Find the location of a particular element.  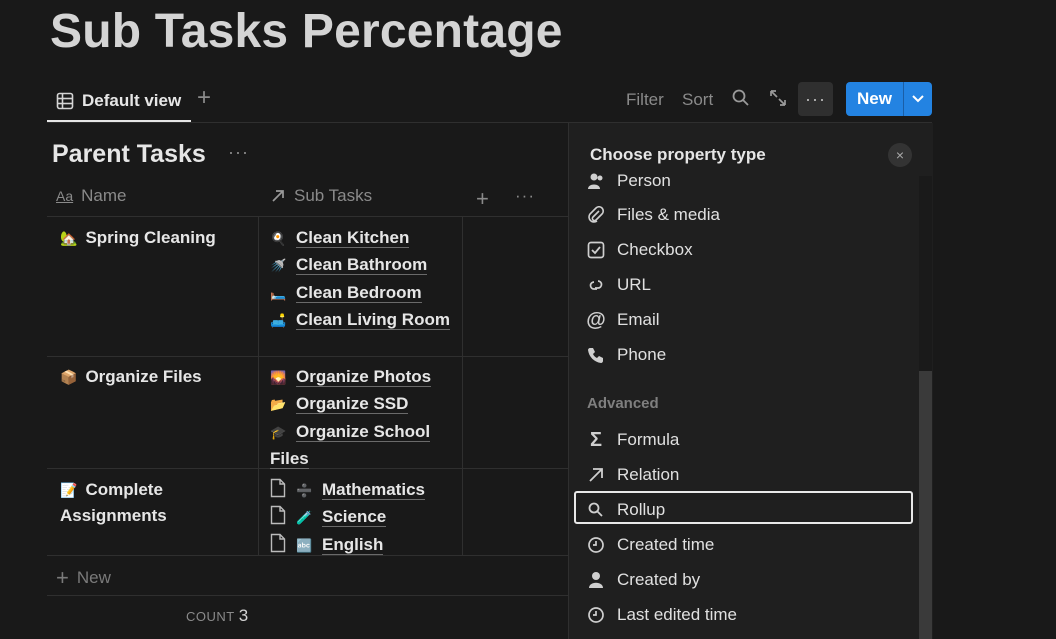

scrollbar-thumb is located at coordinates (925, 505).